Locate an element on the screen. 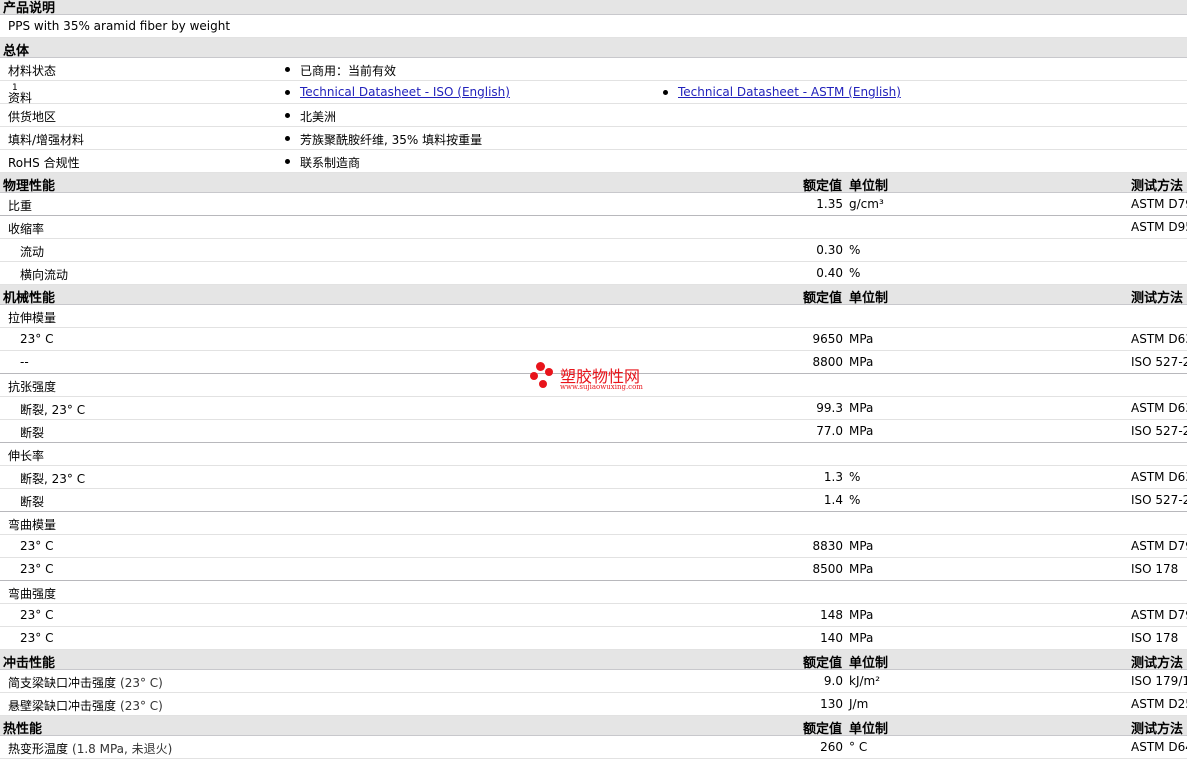  property-name: -- is located at coordinates (24, 362).